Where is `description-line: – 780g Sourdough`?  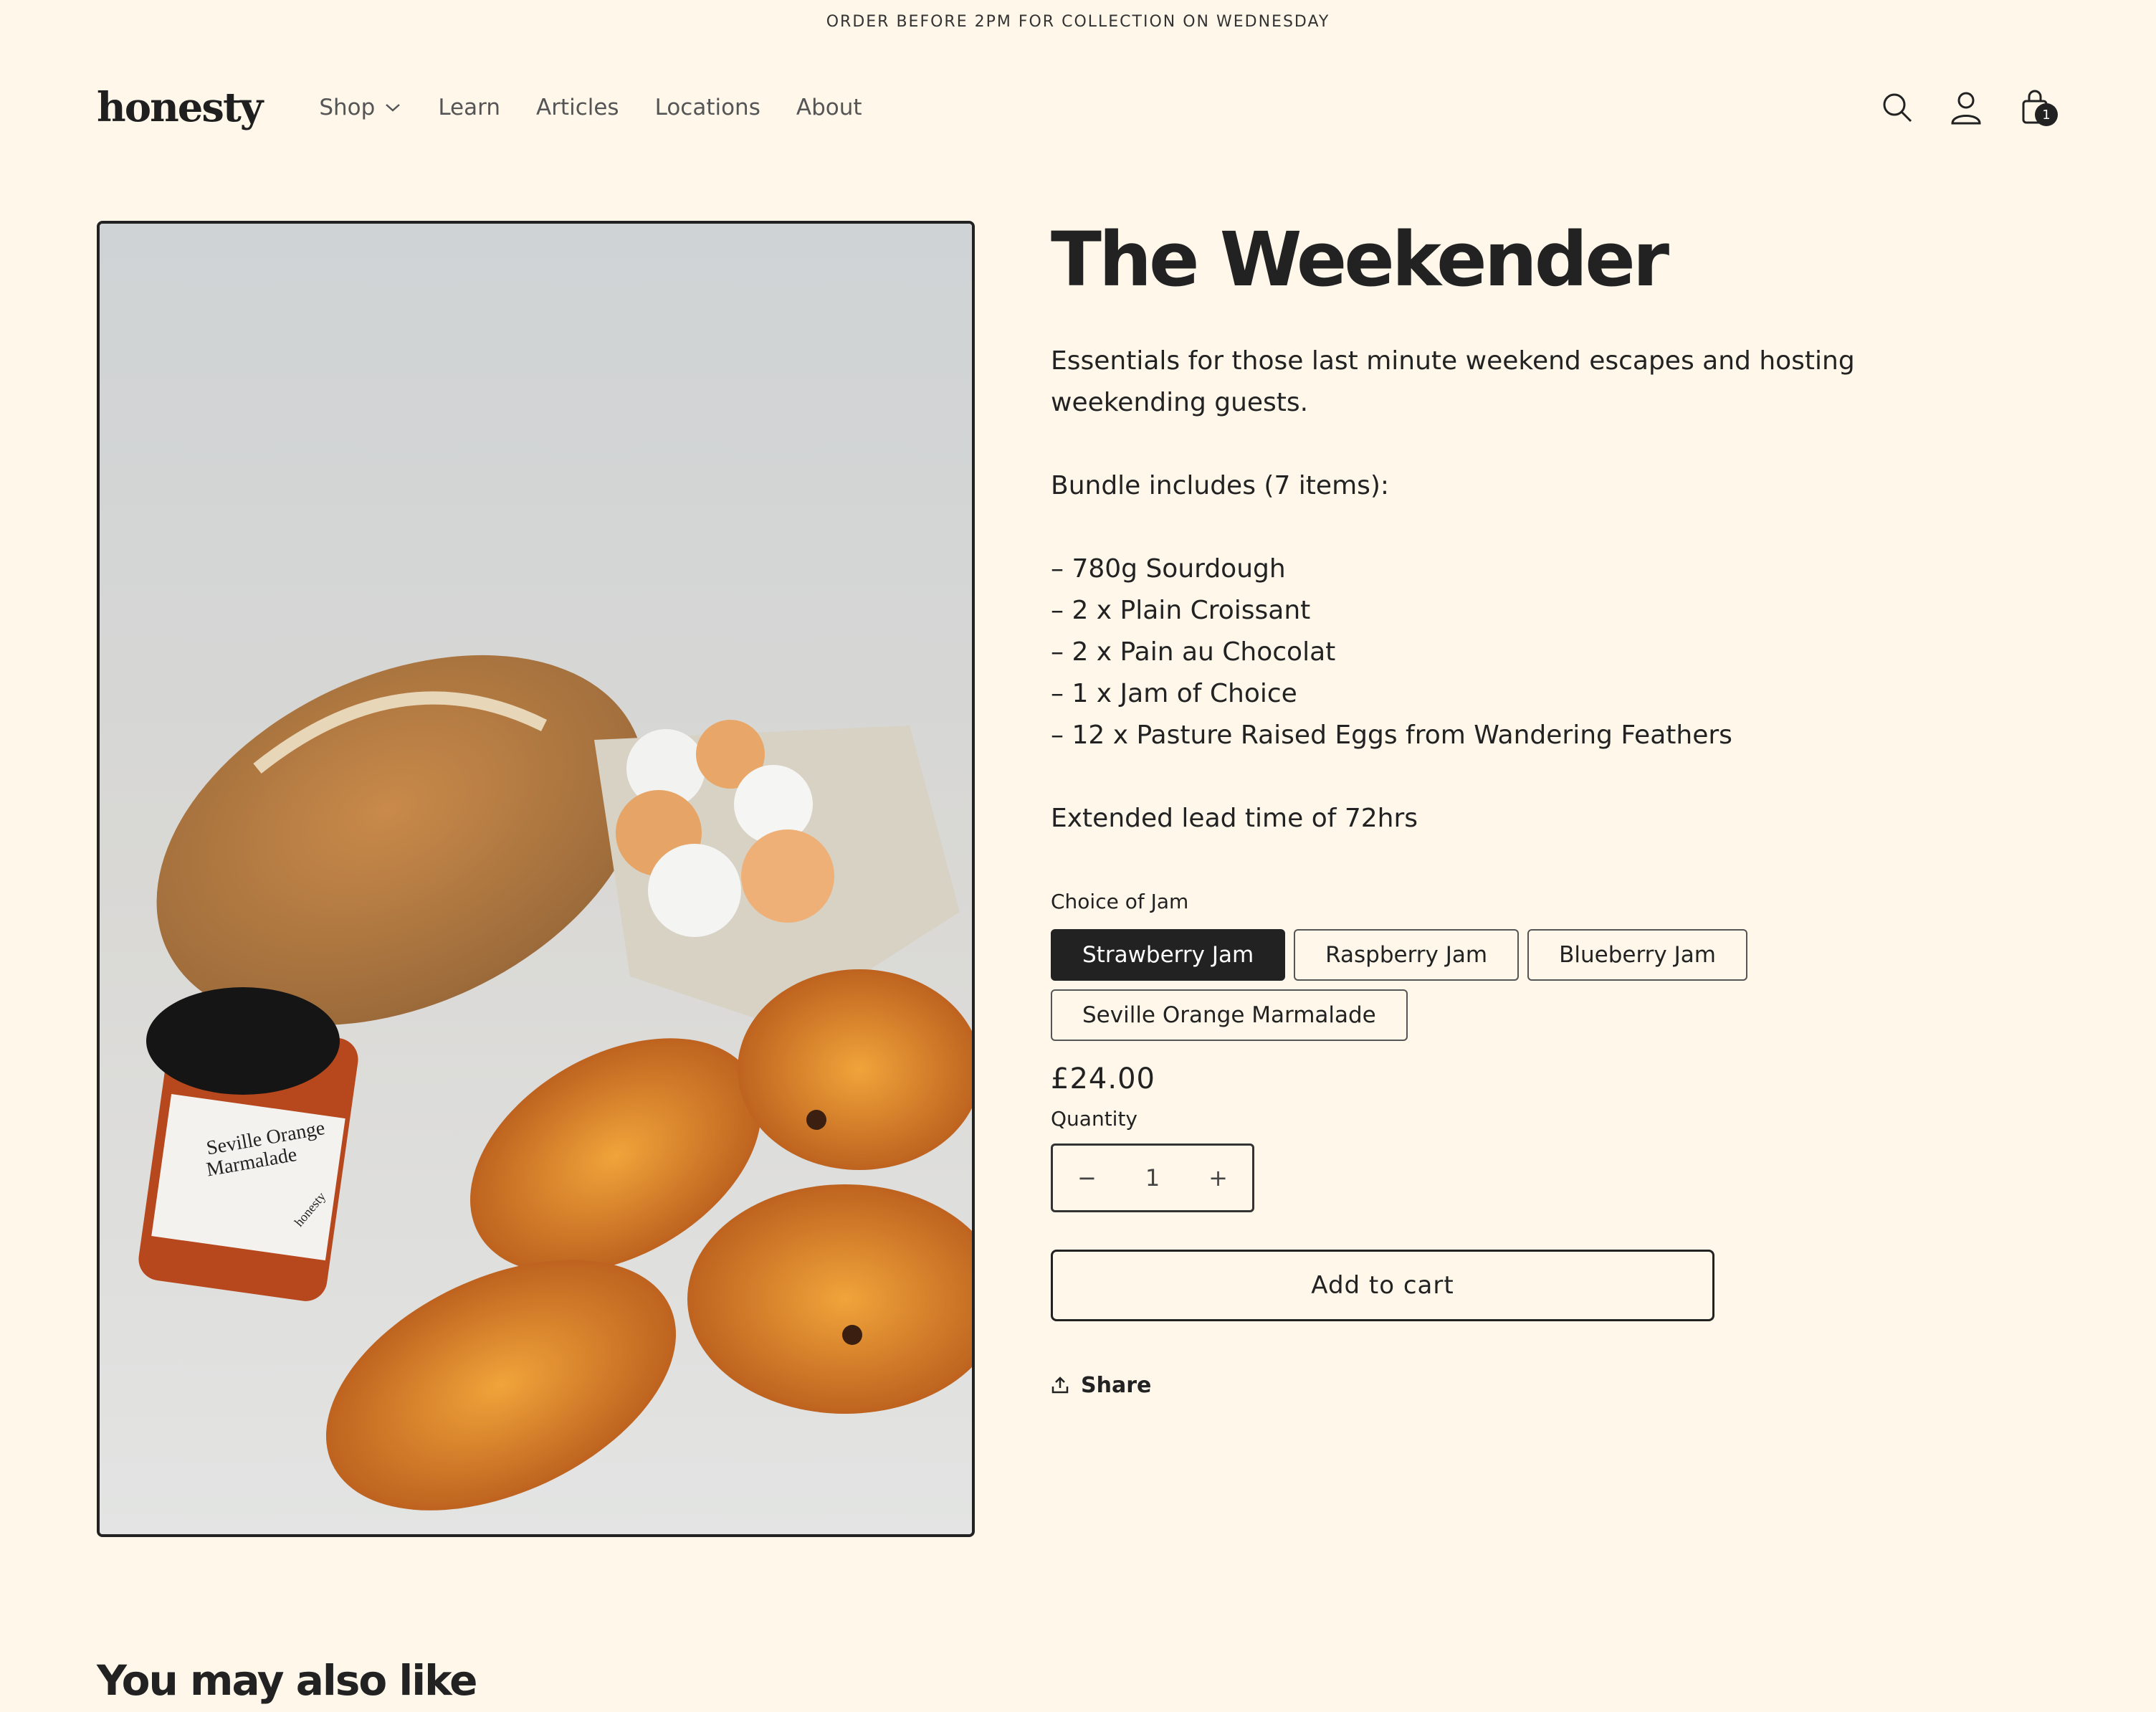
description-line: – 780g Sourdough is located at coordinates (1168, 568).